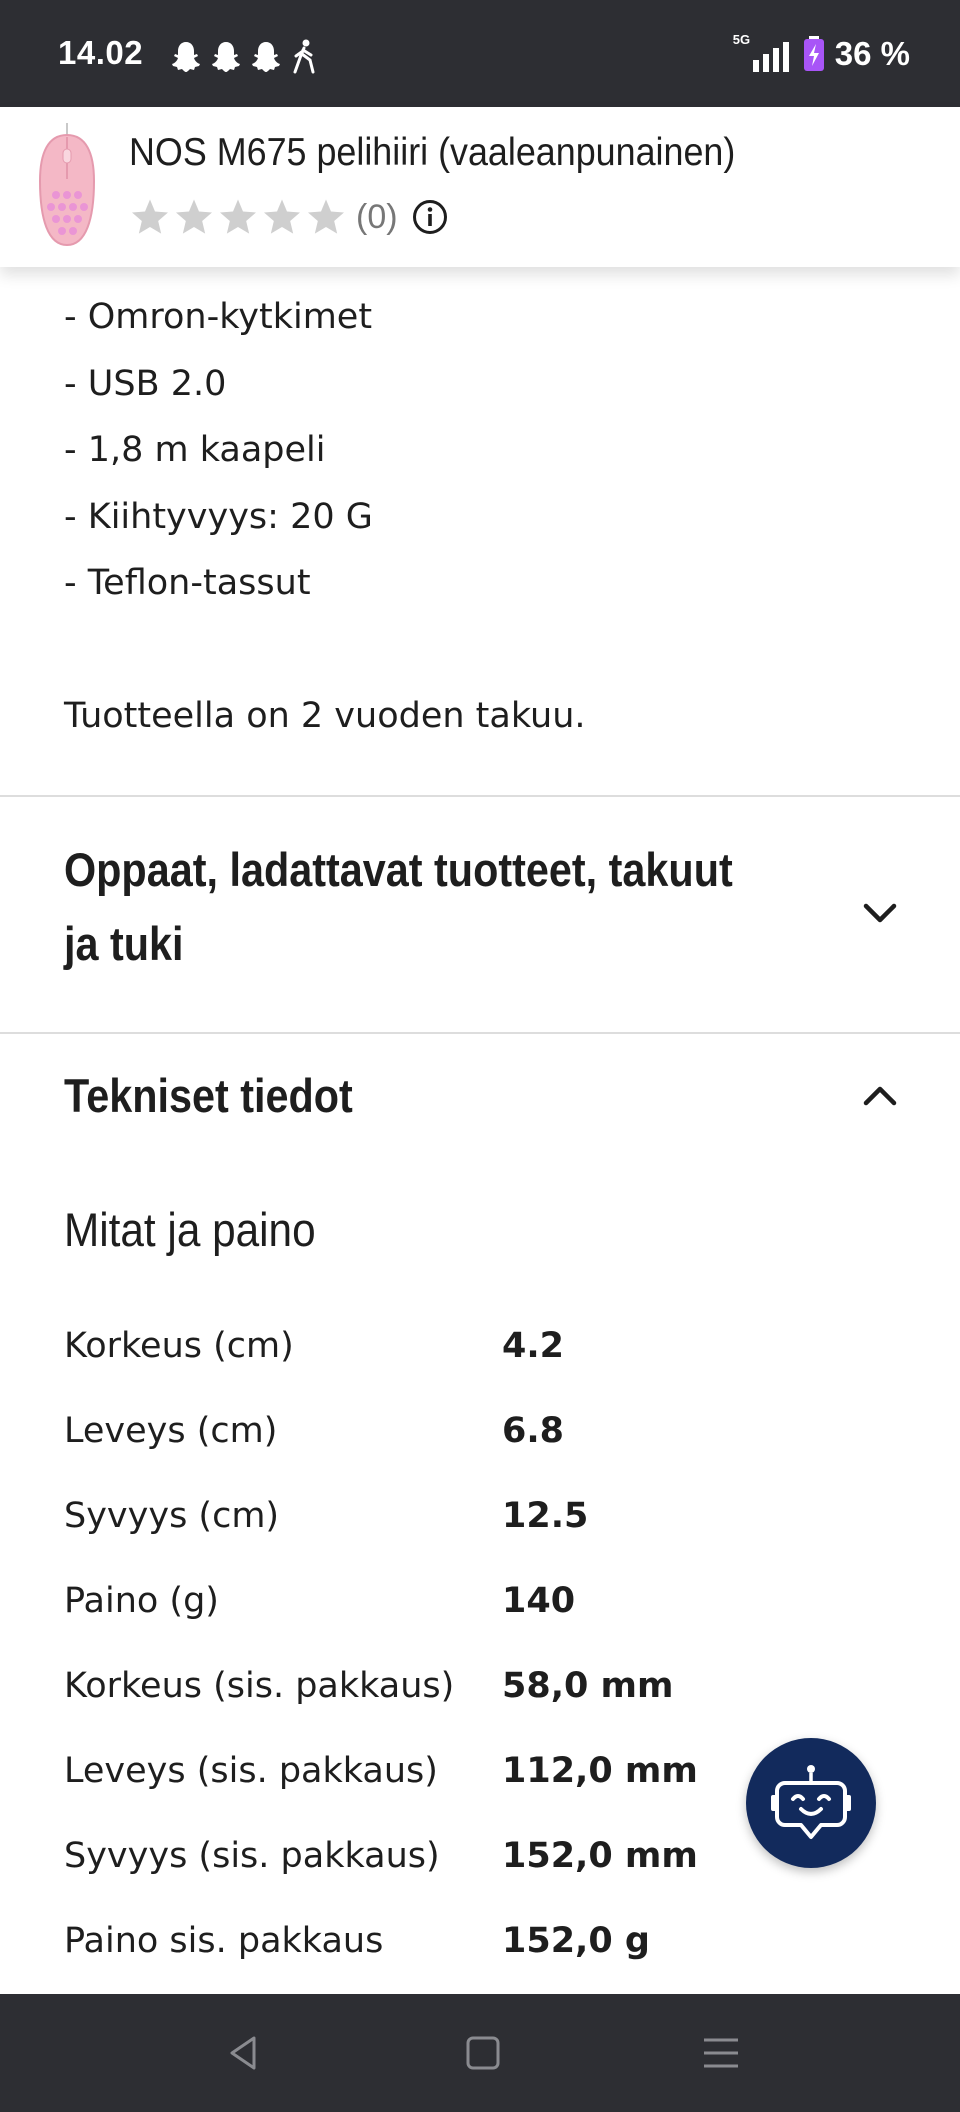 Image resolution: width=960 pixels, height=2112 pixels. Describe the element at coordinates (480, 1099) in the screenshot. I see `accordion-specs: Tekniset tiedot` at that location.